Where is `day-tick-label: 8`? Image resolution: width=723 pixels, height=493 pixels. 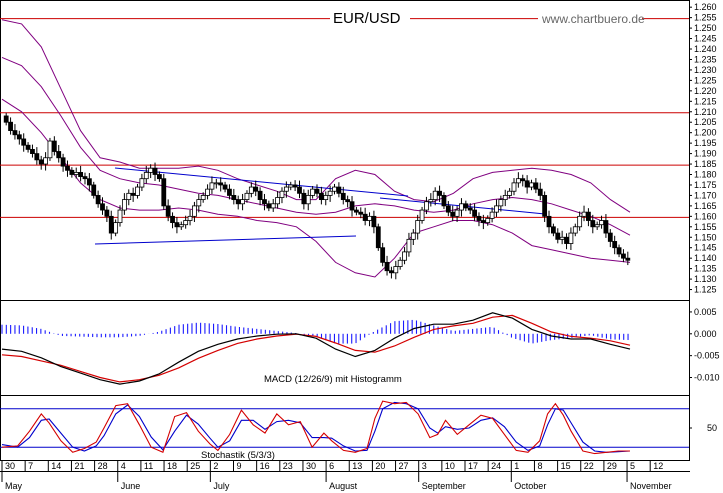
day-tick-label: 8 is located at coordinates (539, 466).